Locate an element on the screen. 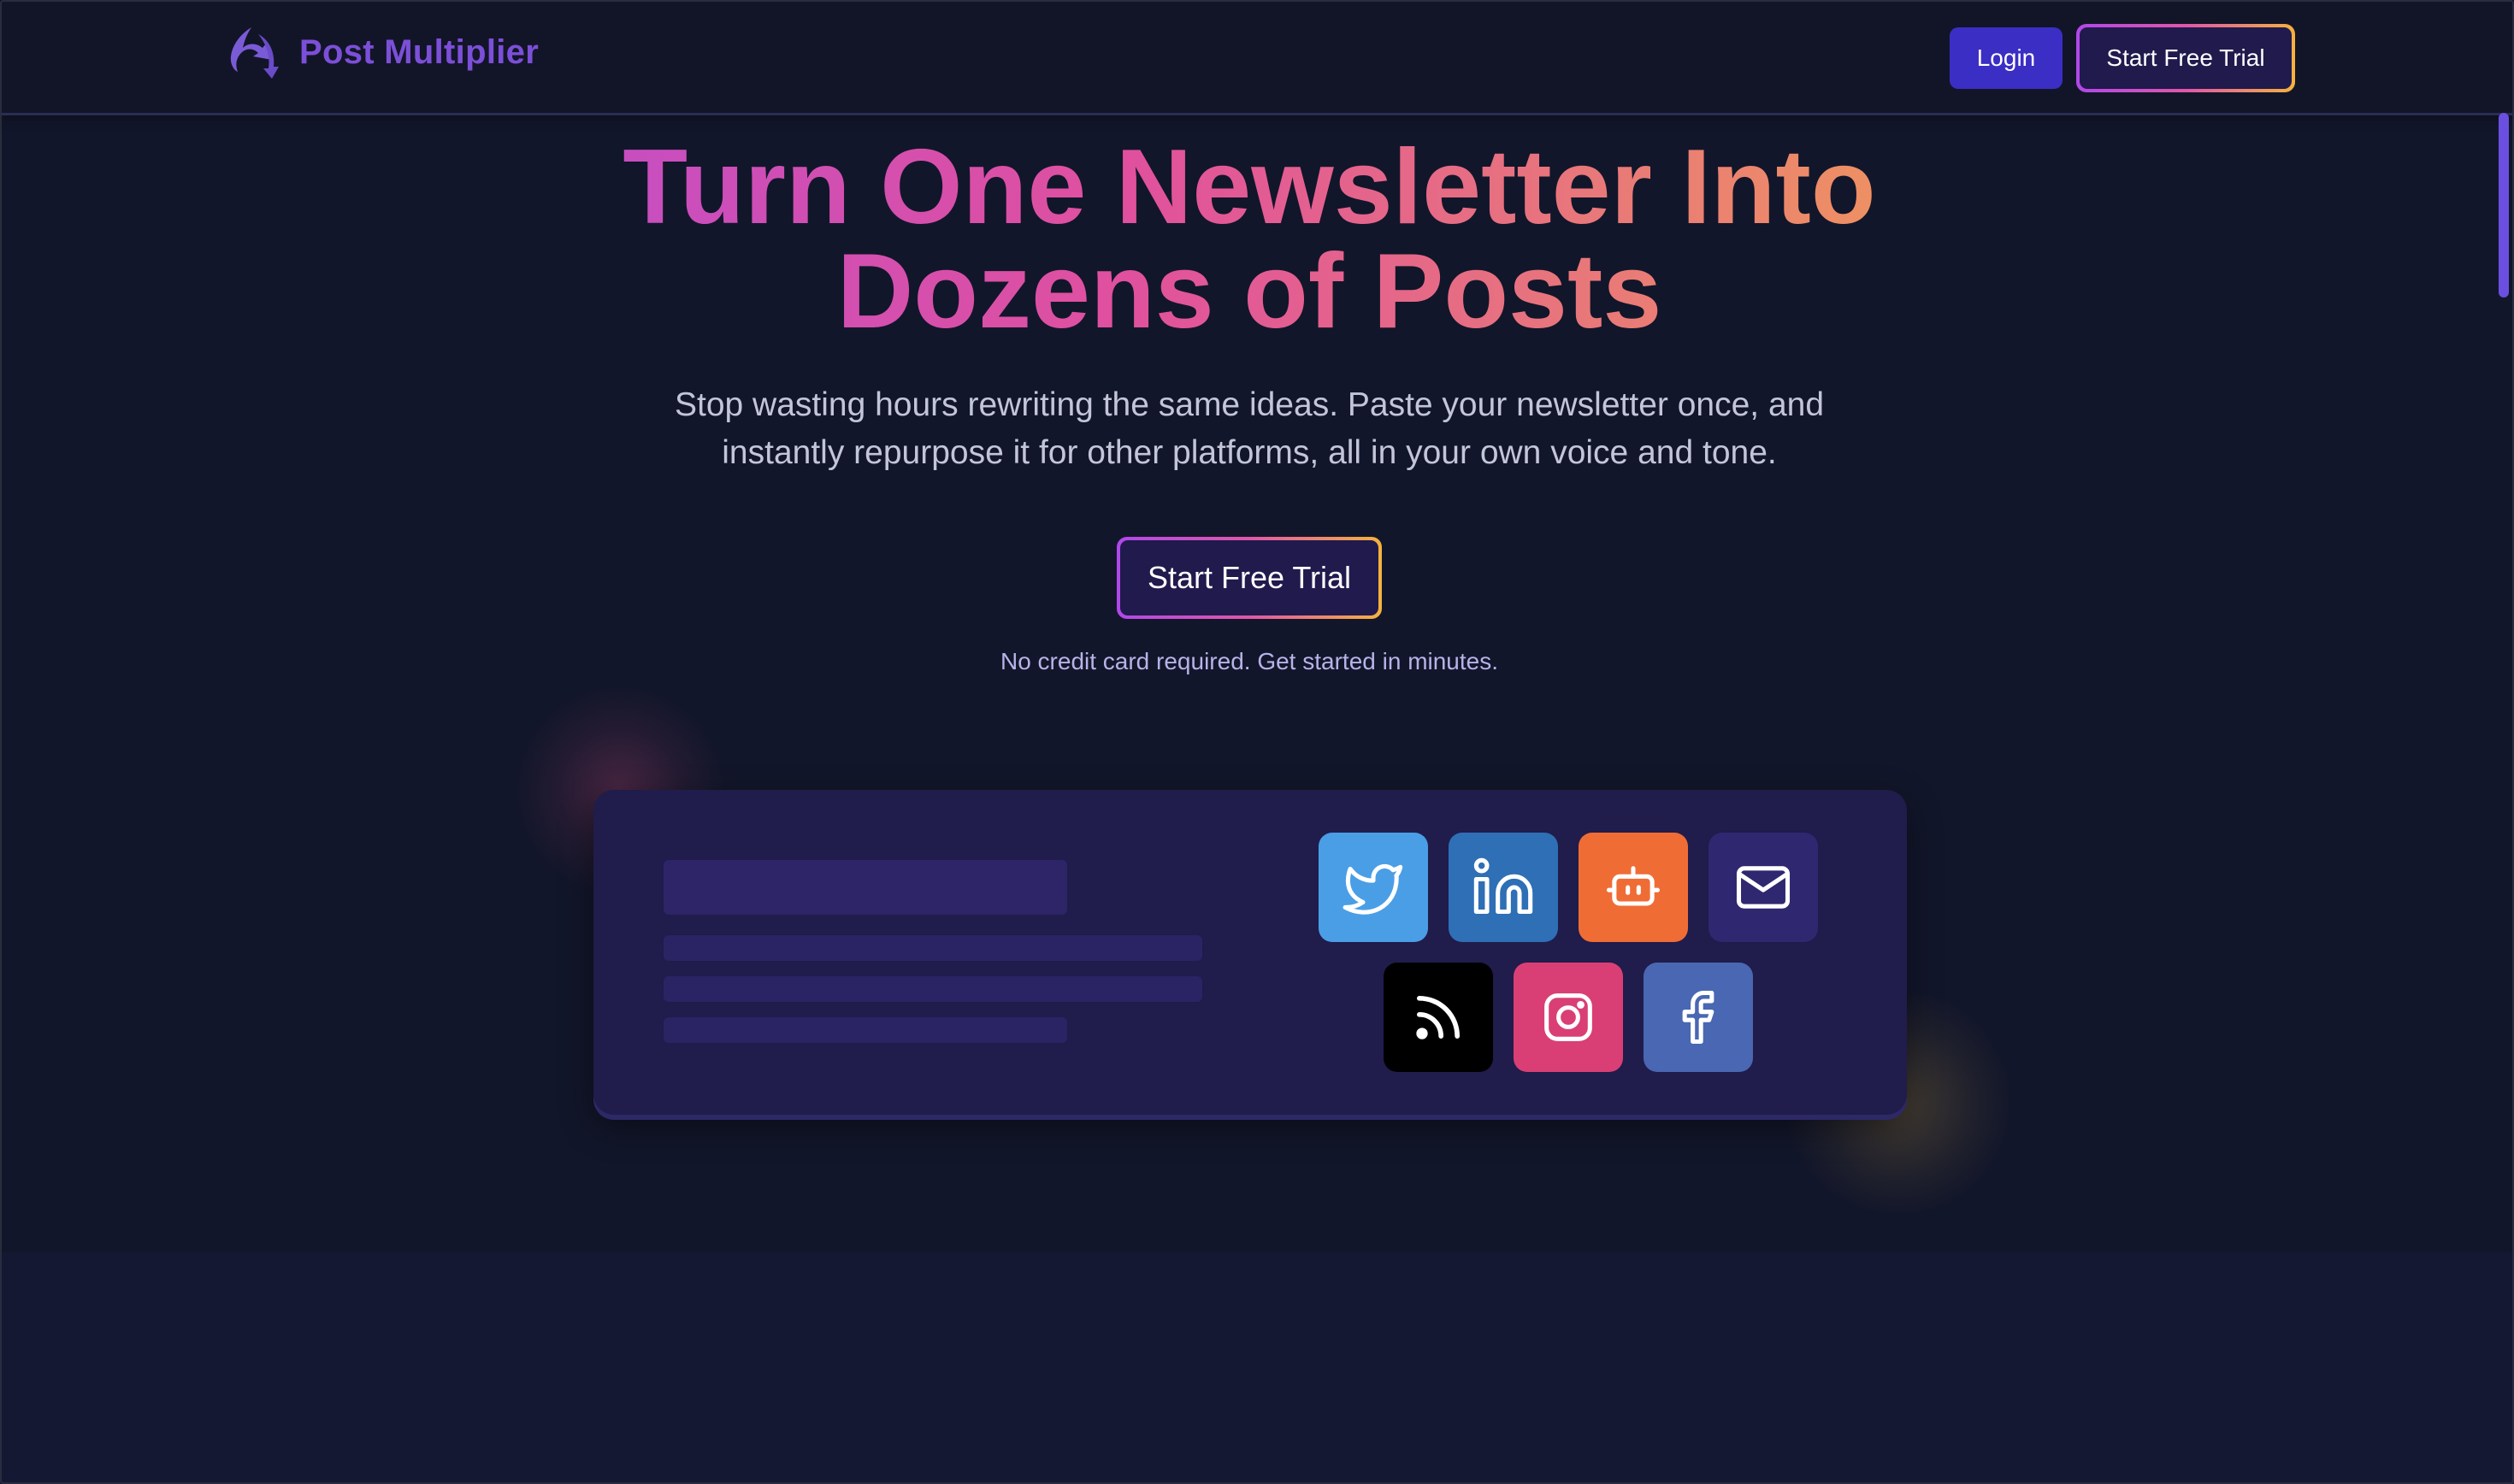 The image size is (2514, 1484). header-start-trial-label: Start Free Trial is located at coordinates (2186, 58).